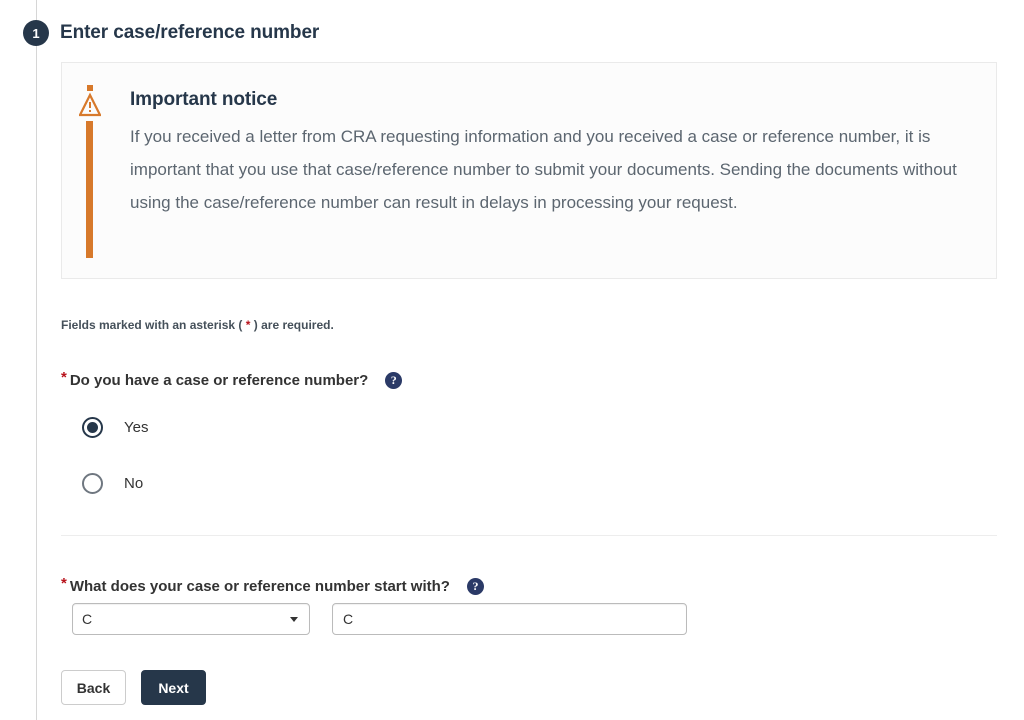 This screenshot has width=1024, height=720. What do you see at coordinates (136, 427) in the screenshot?
I see `radio-yes-label: Yes` at bounding box center [136, 427].